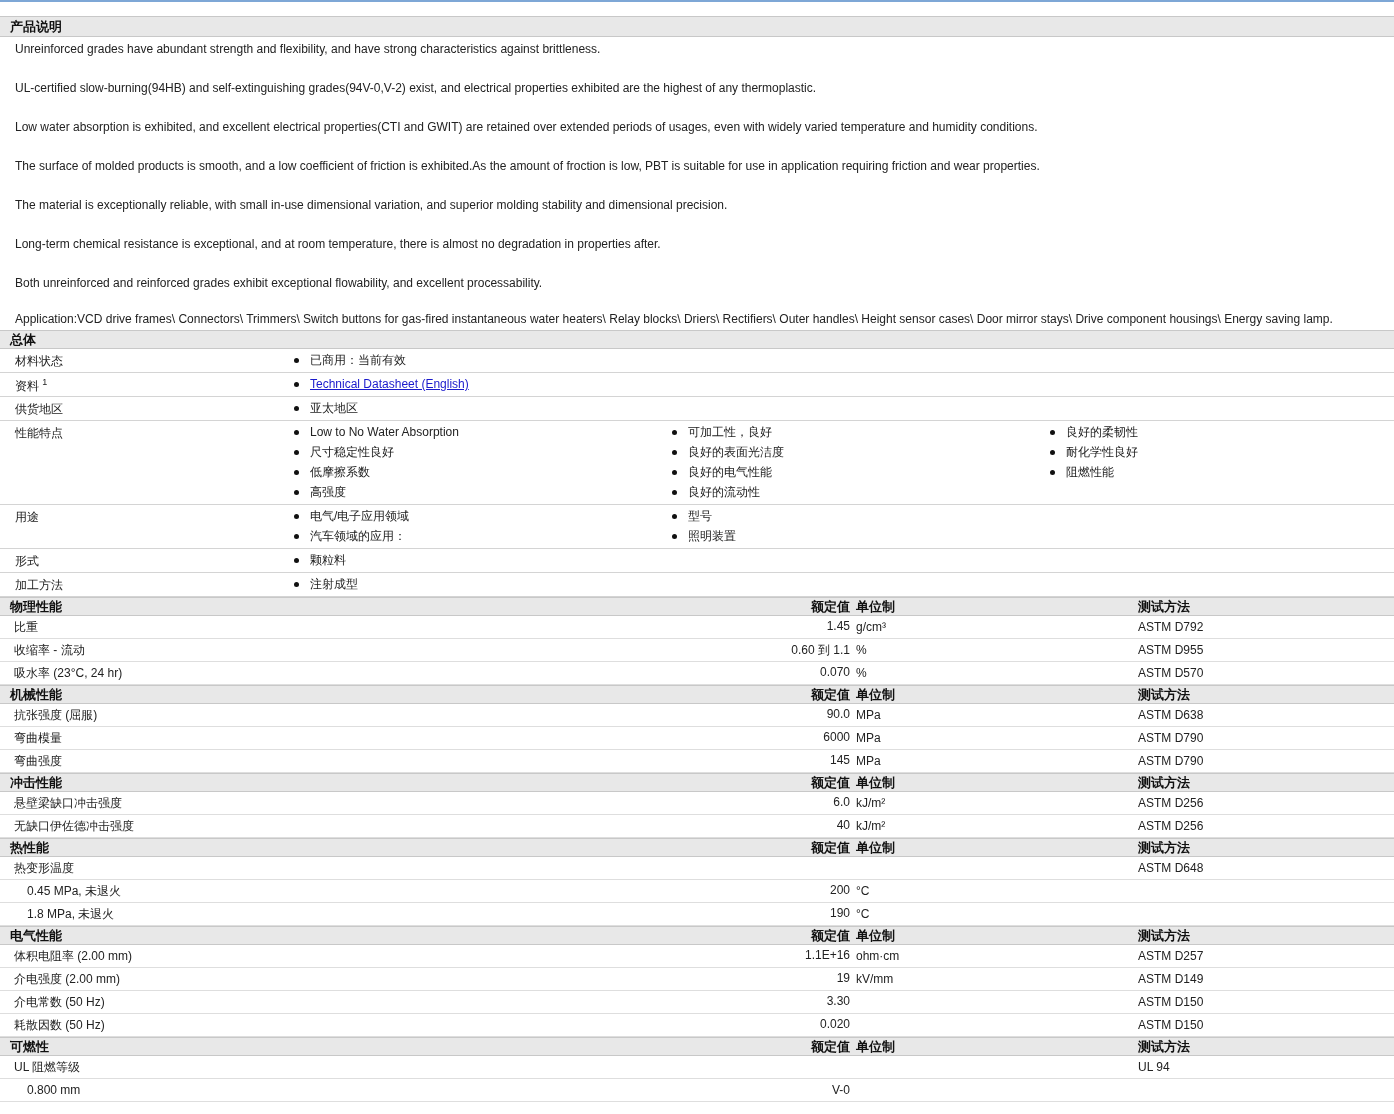  I want to click on property-value: 0.070, so click(834, 672).